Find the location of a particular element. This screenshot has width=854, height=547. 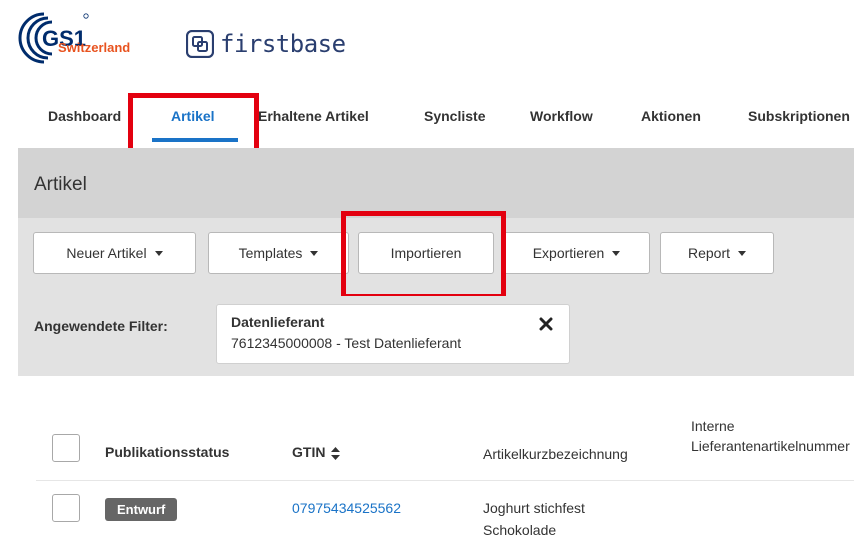

sort-icon is located at coordinates (336, 453).